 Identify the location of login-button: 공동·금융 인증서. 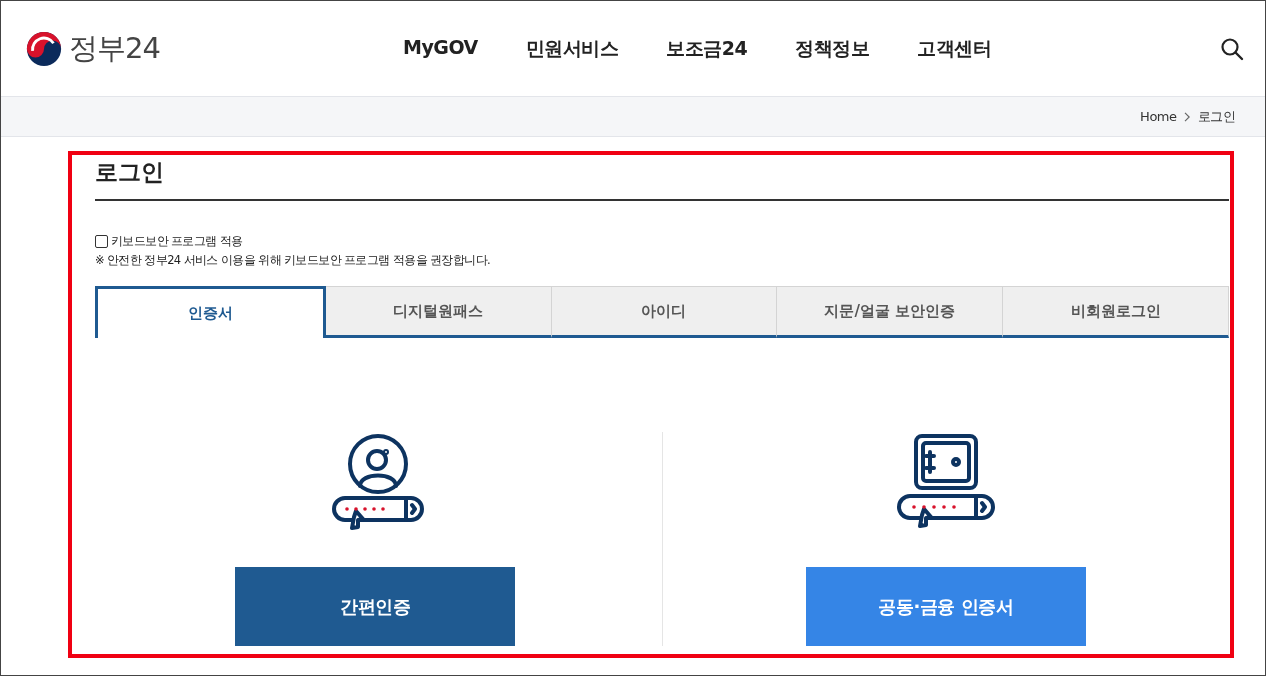
(945, 606).